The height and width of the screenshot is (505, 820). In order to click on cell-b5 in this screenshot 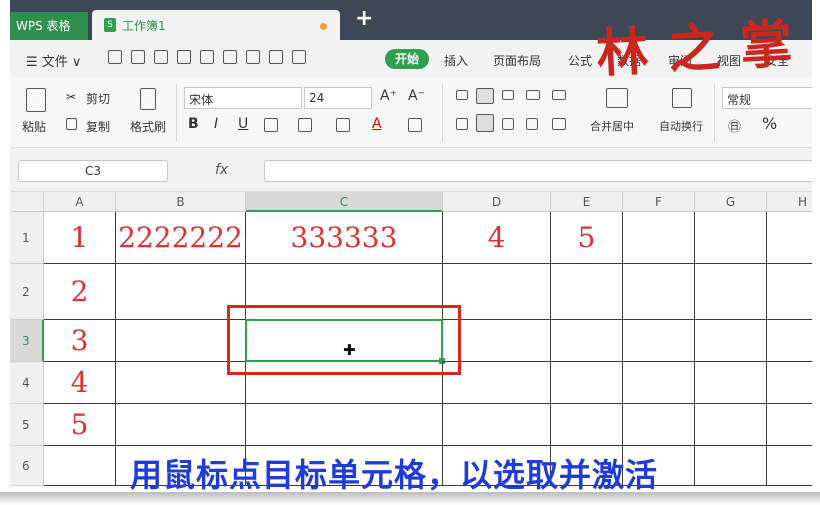, I will do `click(181, 425)`.